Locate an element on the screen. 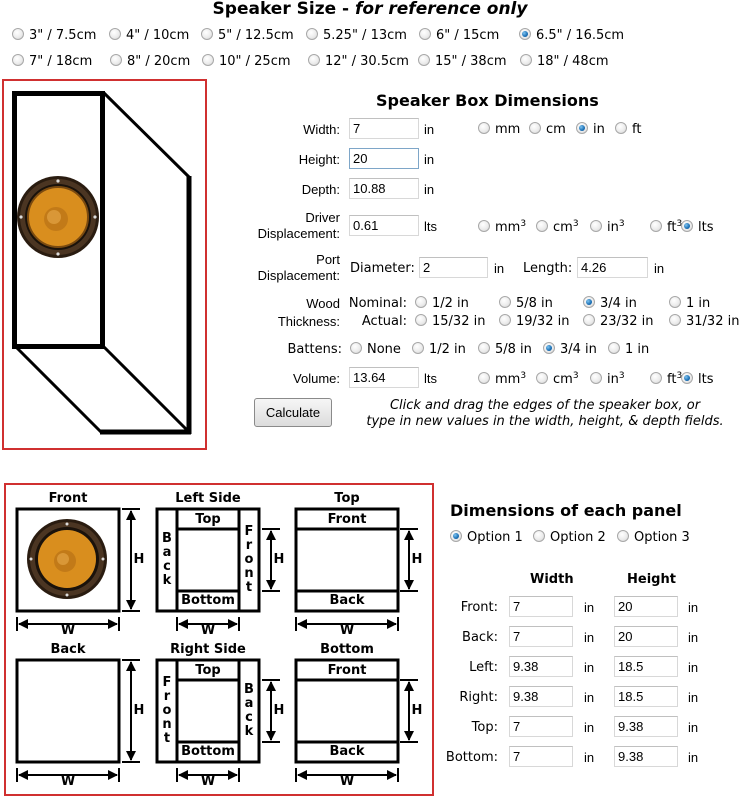 The height and width of the screenshot is (796, 740). speaker-size-option: 12" / 30.5cm is located at coordinates (358, 61).